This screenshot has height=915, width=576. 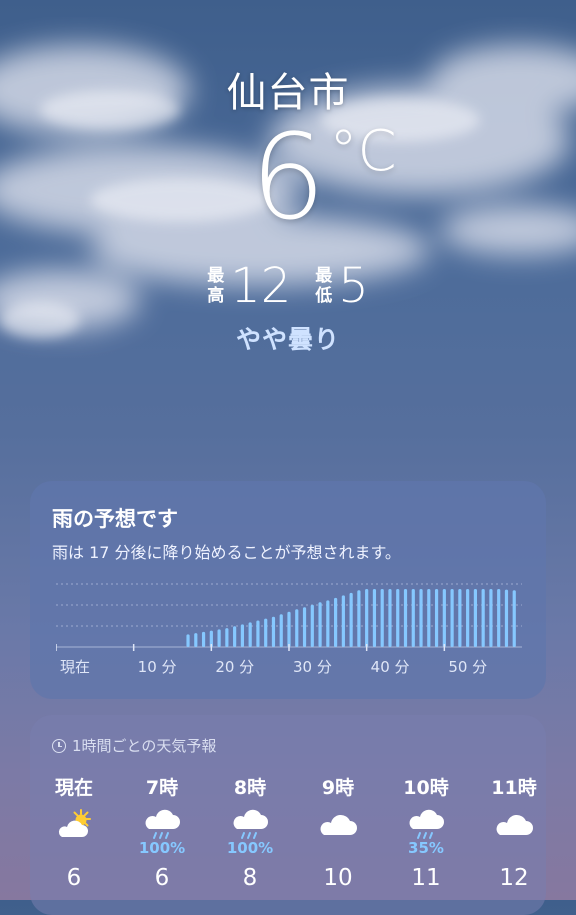 What do you see at coordinates (312, 667) in the screenshot?
I see `tick-label: 30 分` at bounding box center [312, 667].